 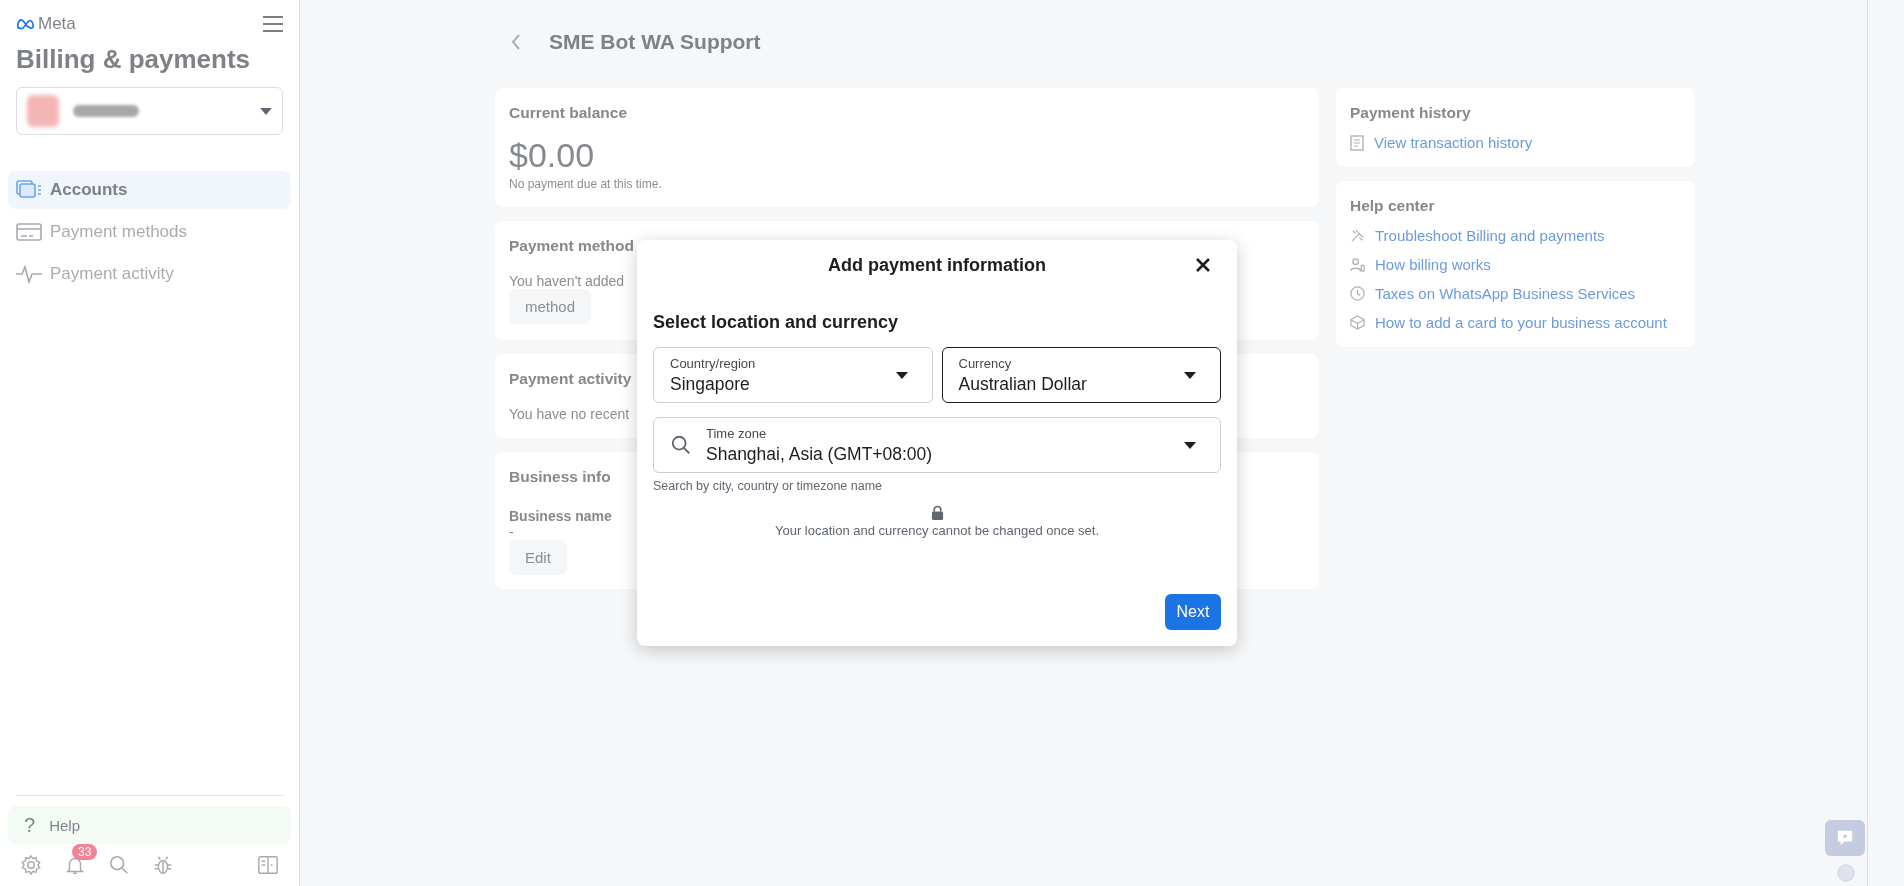 I want to click on panel-toggle-icon, so click(x=268, y=865).